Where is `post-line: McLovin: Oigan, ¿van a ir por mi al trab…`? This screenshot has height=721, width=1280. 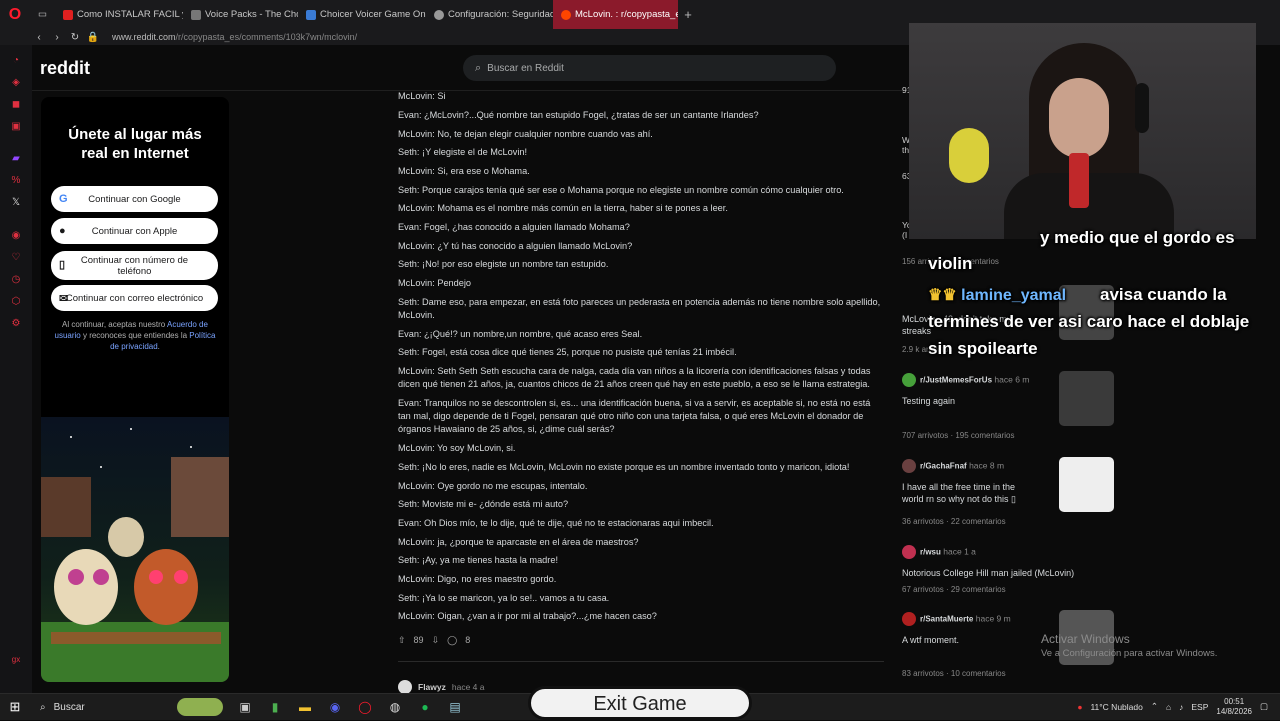 post-line: McLovin: Oigan, ¿van a ir por mi al trab… is located at coordinates (527, 616).